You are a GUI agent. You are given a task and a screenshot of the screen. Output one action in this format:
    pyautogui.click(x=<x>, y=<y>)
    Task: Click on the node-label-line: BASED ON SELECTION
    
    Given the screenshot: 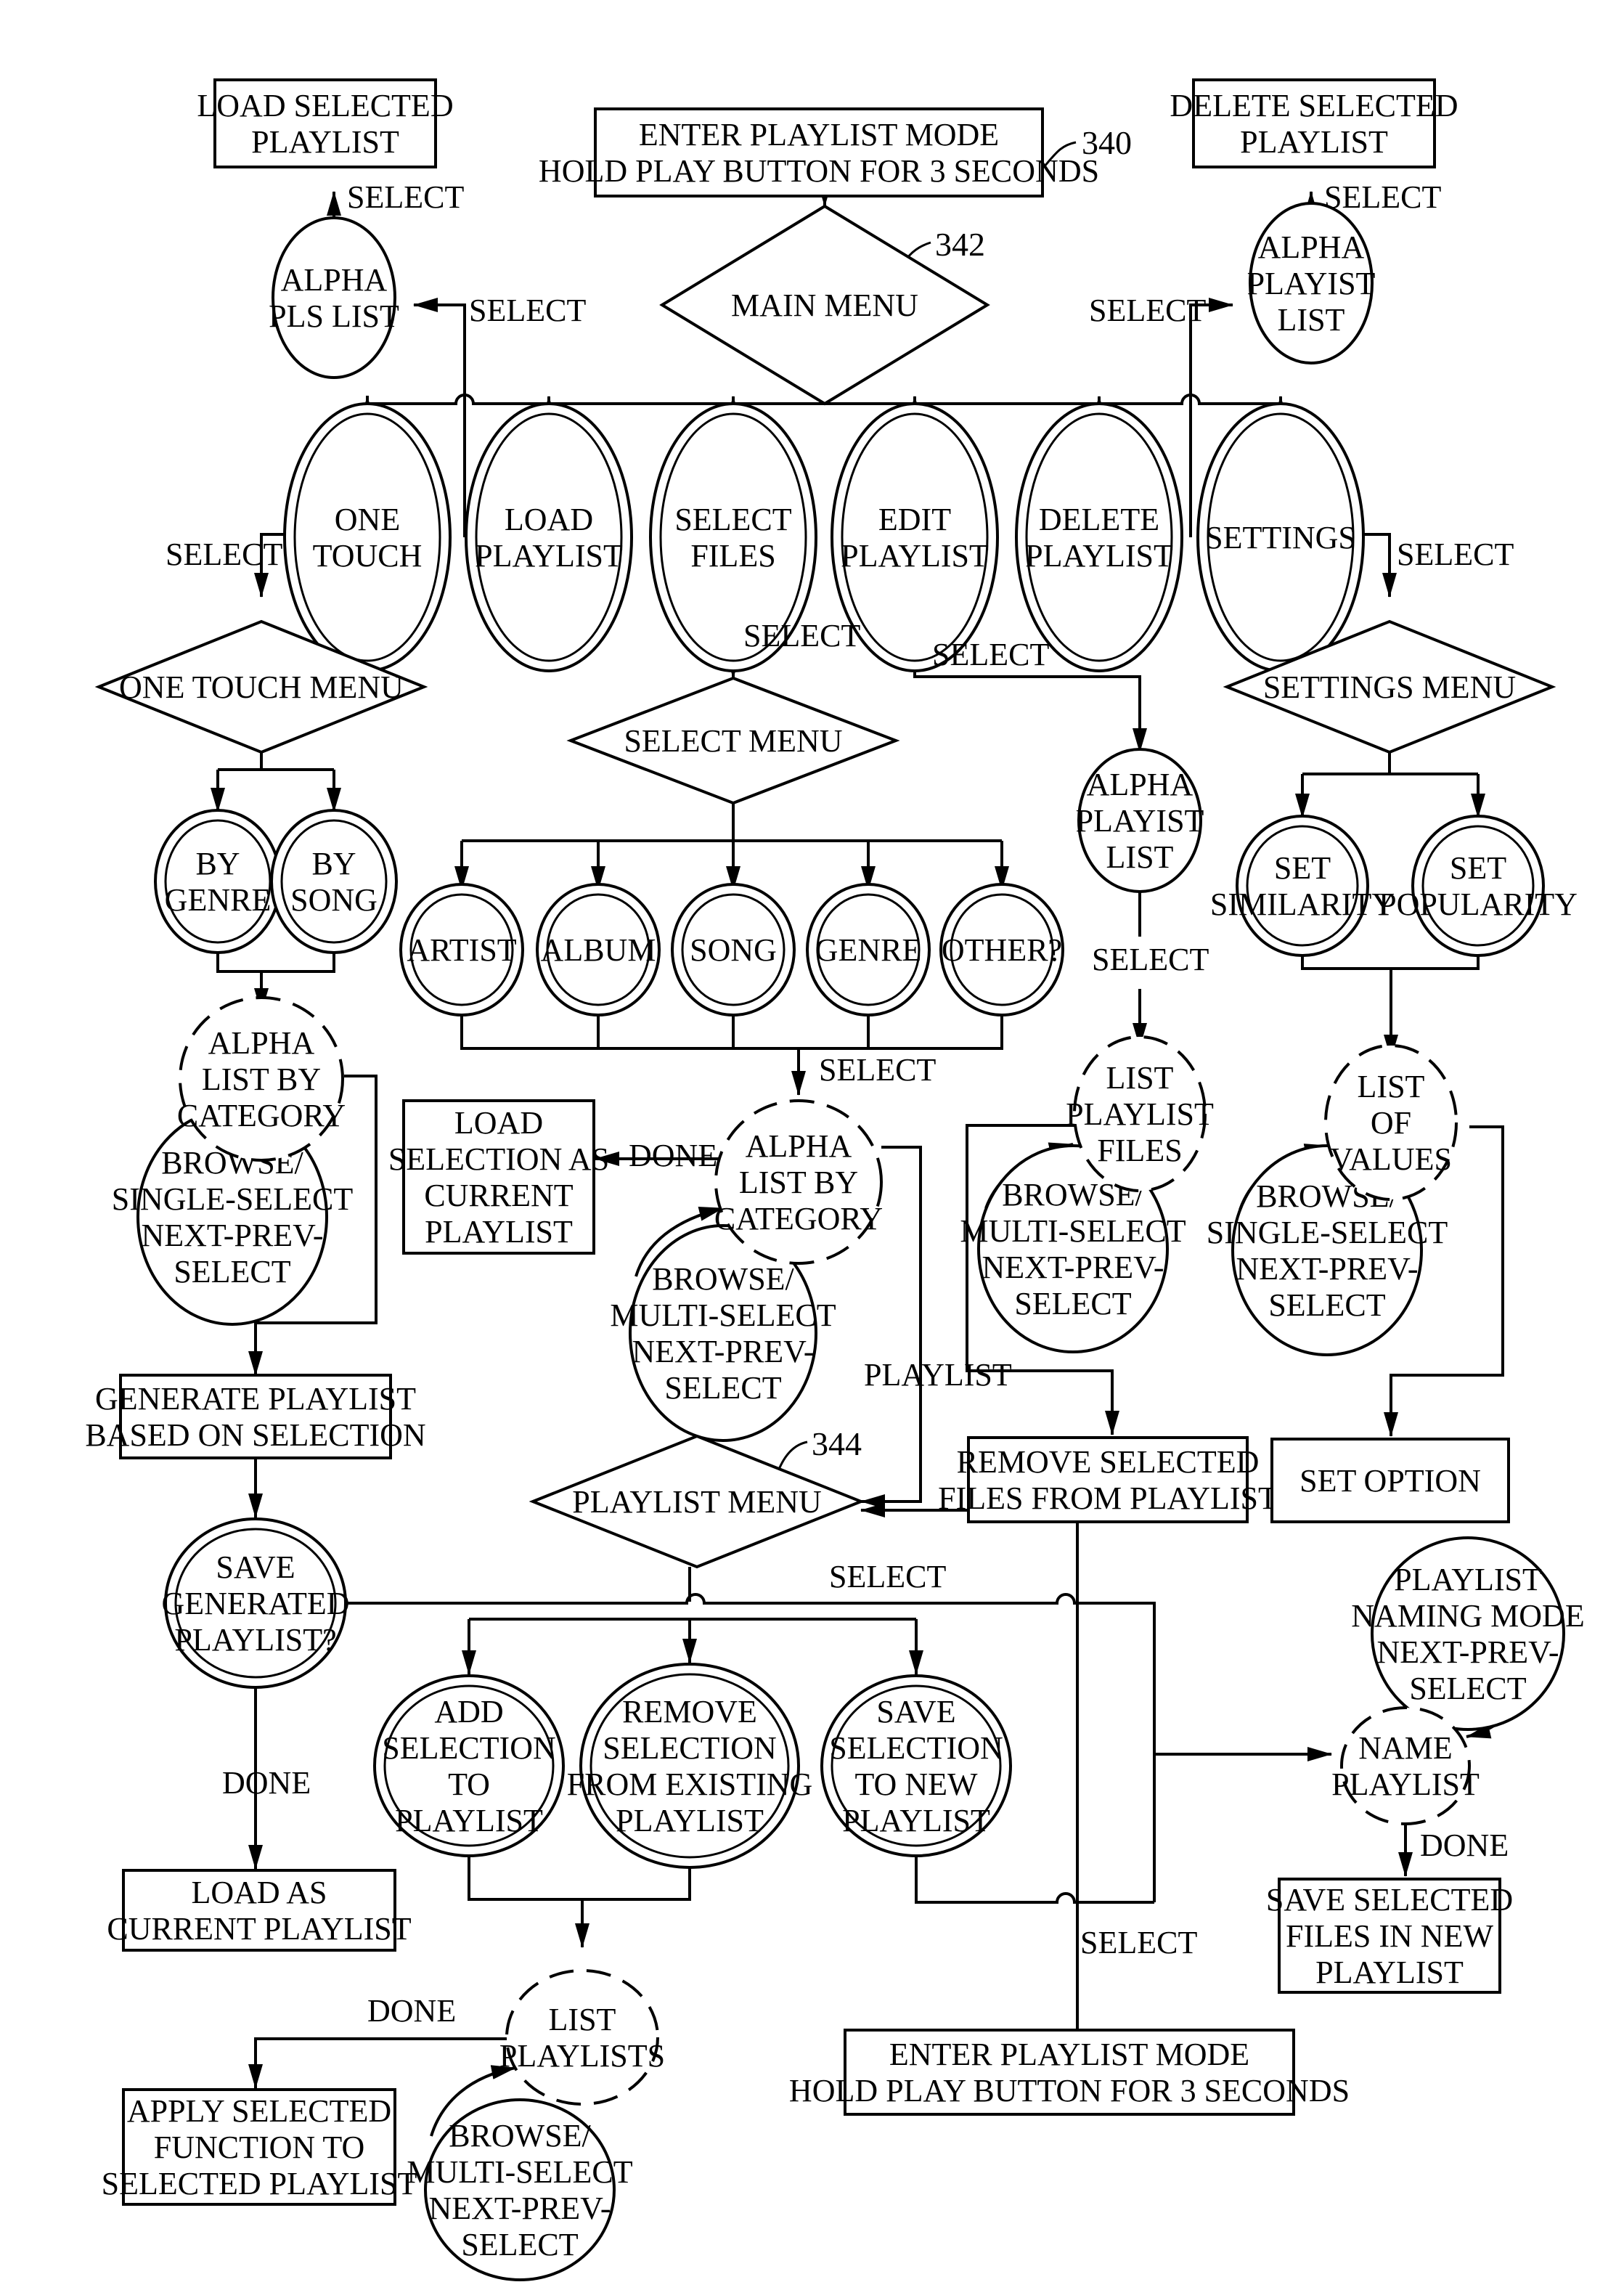 What is the action you would take?
    pyautogui.click(x=255, y=1435)
    